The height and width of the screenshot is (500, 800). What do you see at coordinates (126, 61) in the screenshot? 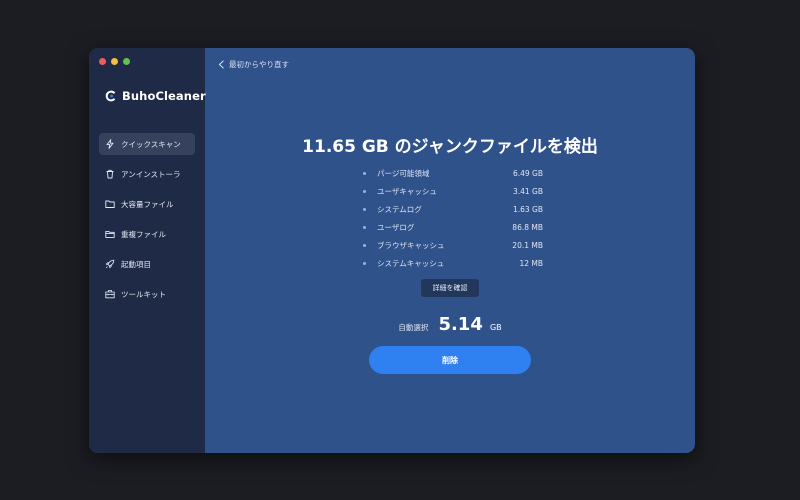
I see `zoom-window-button` at bounding box center [126, 61].